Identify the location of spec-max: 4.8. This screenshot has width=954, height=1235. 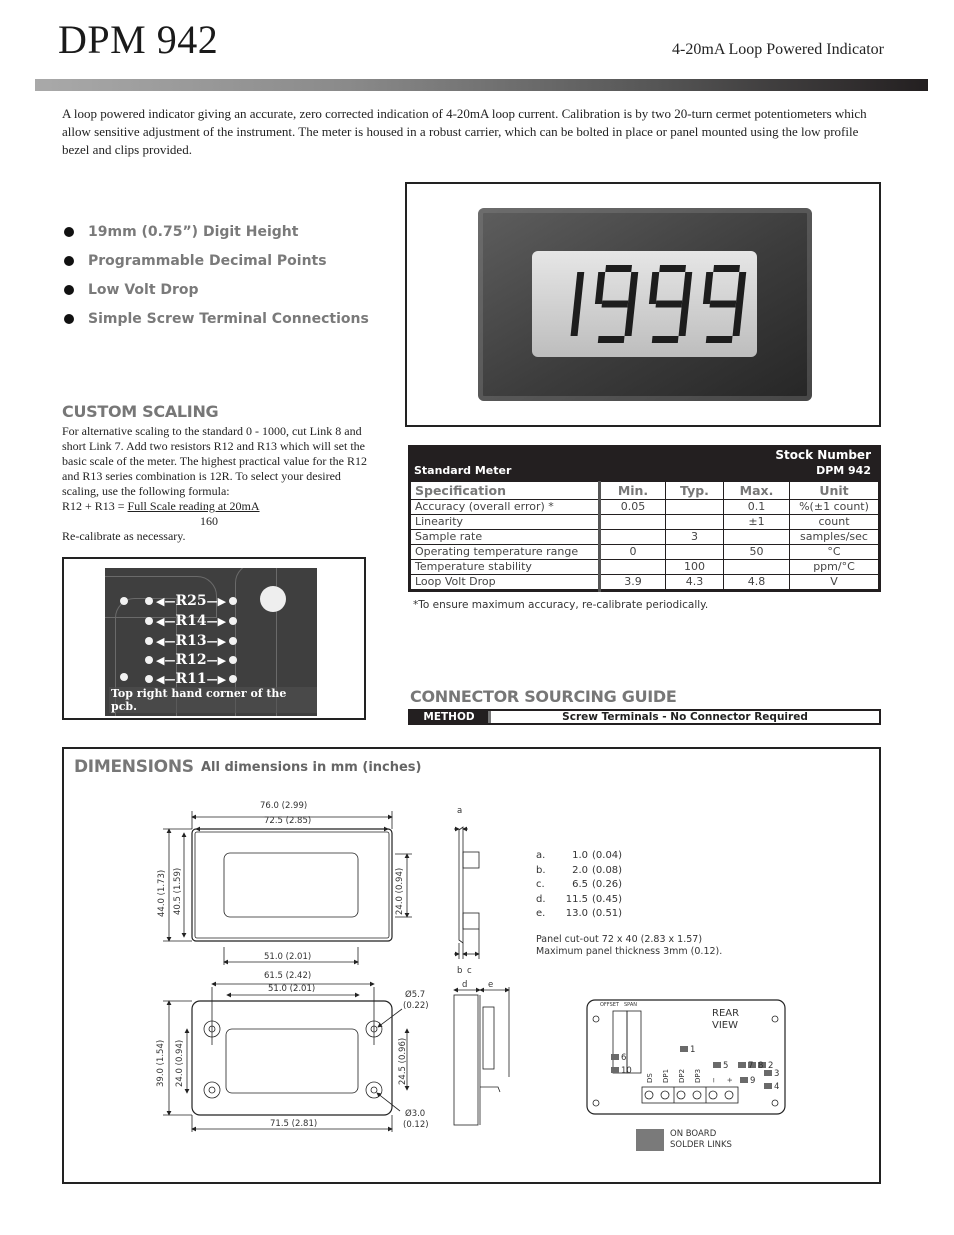
(756, 582).